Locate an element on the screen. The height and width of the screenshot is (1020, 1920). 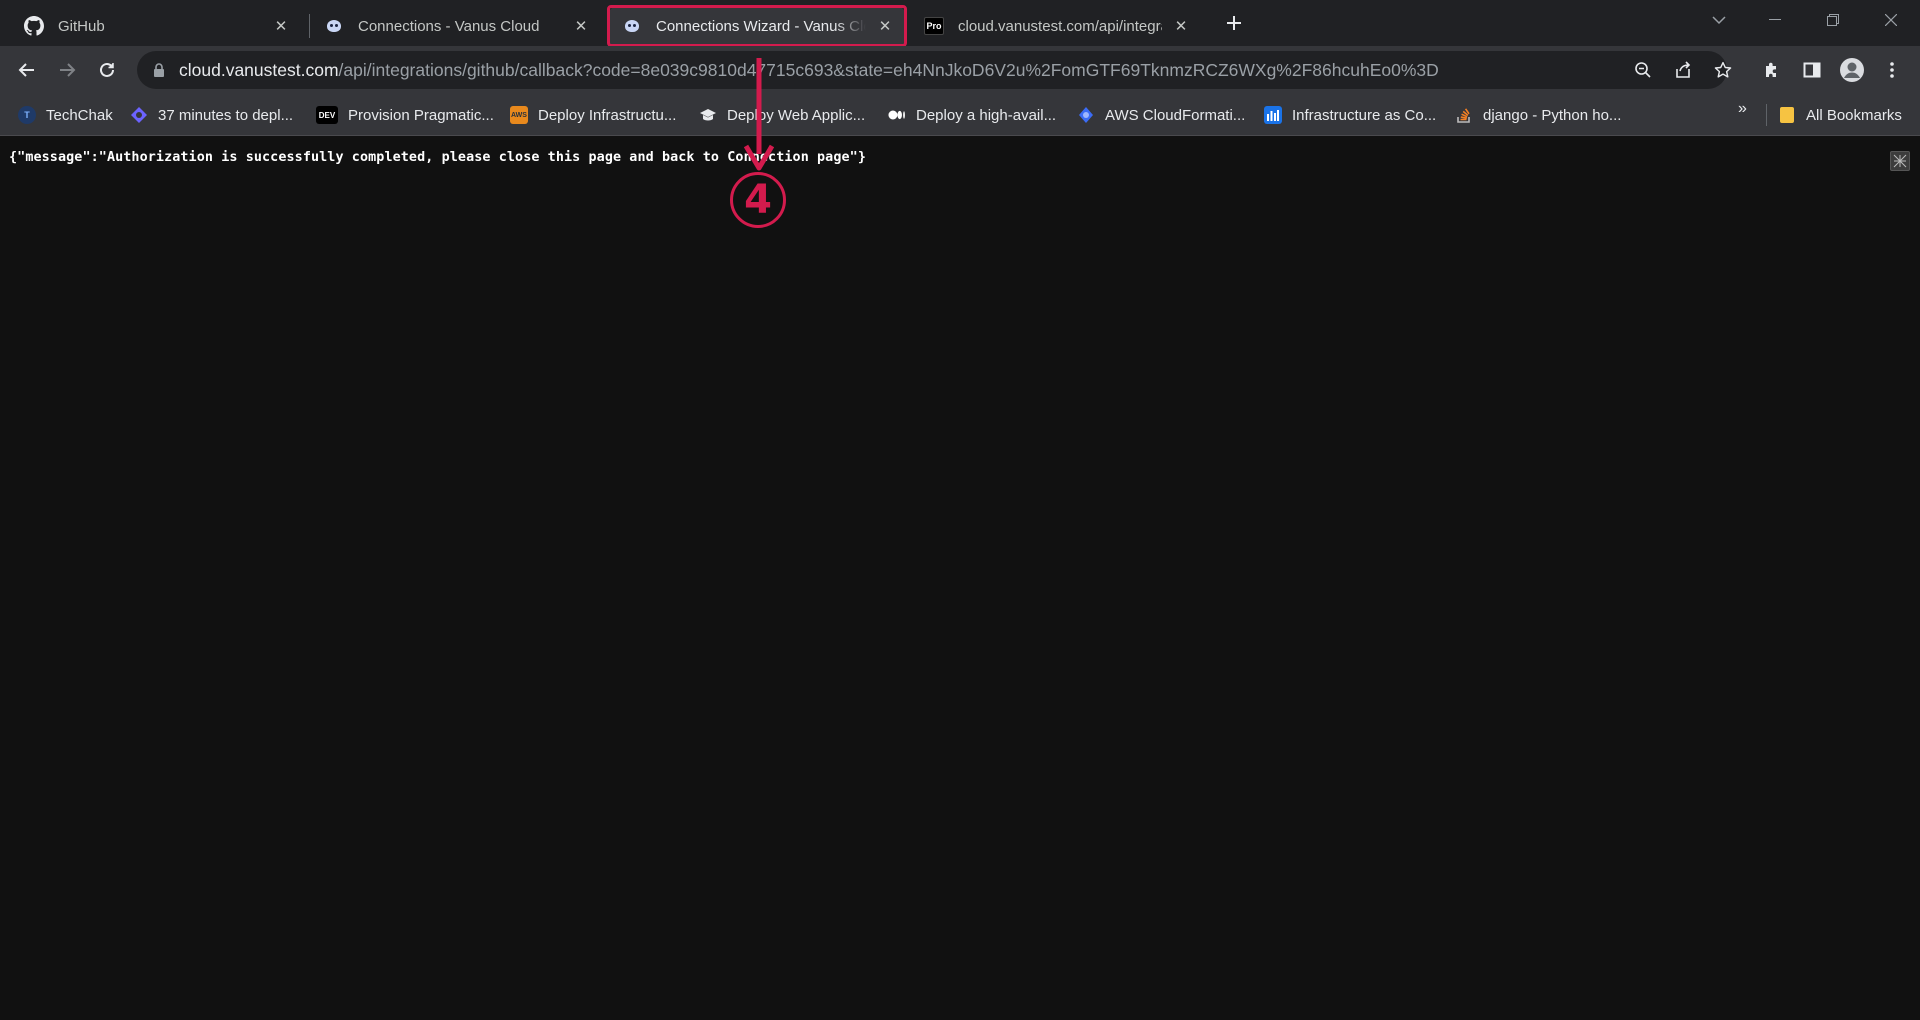
techchak-icon: T is located at coordinates (27, 115).